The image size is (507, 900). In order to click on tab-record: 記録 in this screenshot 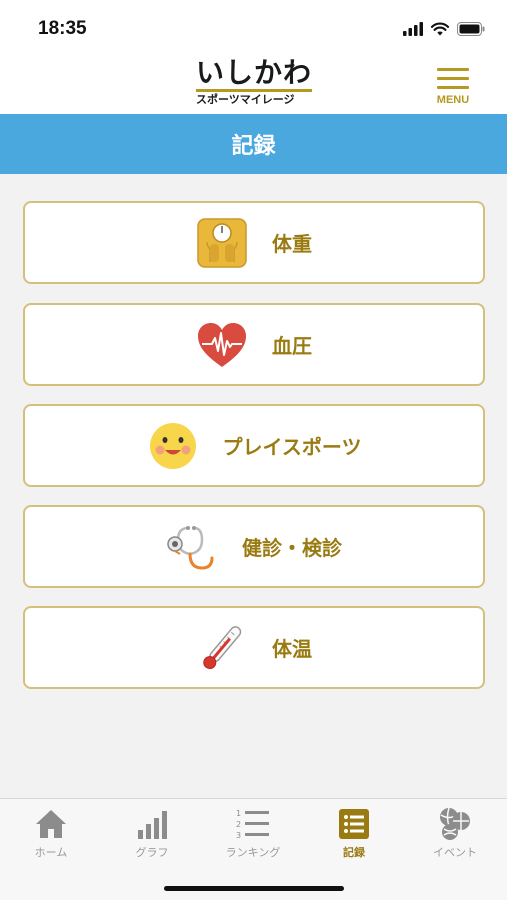, I will do `click(354, 834)`.